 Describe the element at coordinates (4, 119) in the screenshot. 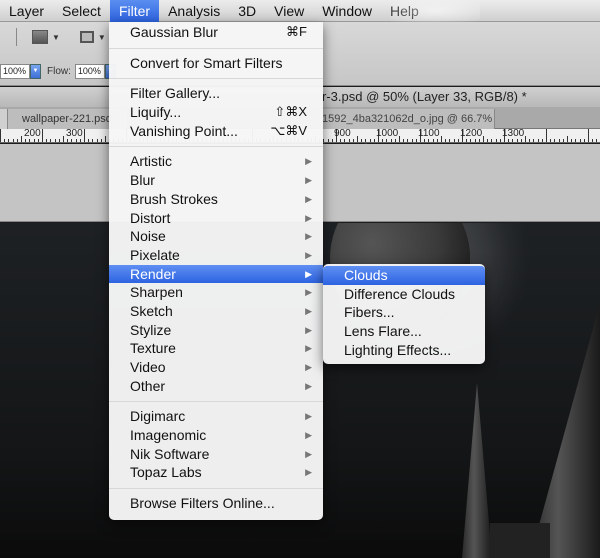

I see `tab-previous` at that location.